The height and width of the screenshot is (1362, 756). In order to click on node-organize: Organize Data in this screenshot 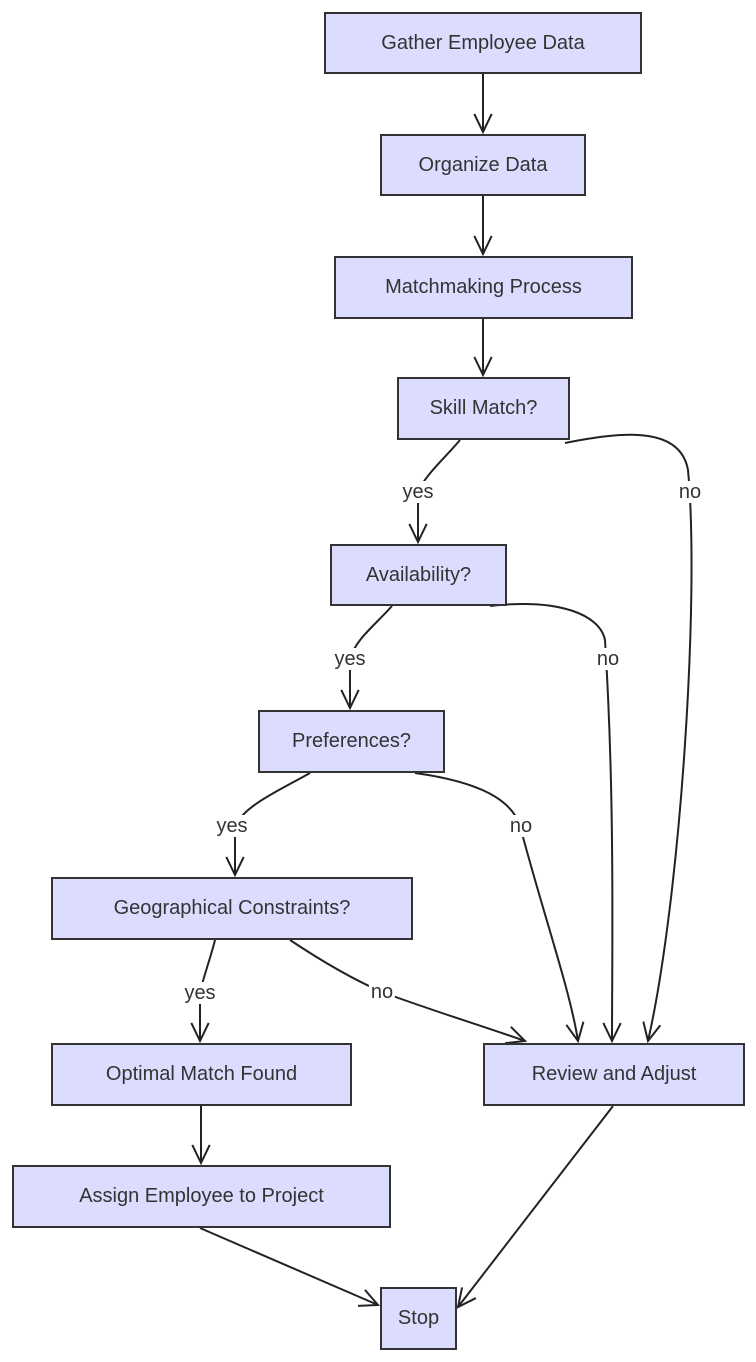, I will do `click(483, 165)`.